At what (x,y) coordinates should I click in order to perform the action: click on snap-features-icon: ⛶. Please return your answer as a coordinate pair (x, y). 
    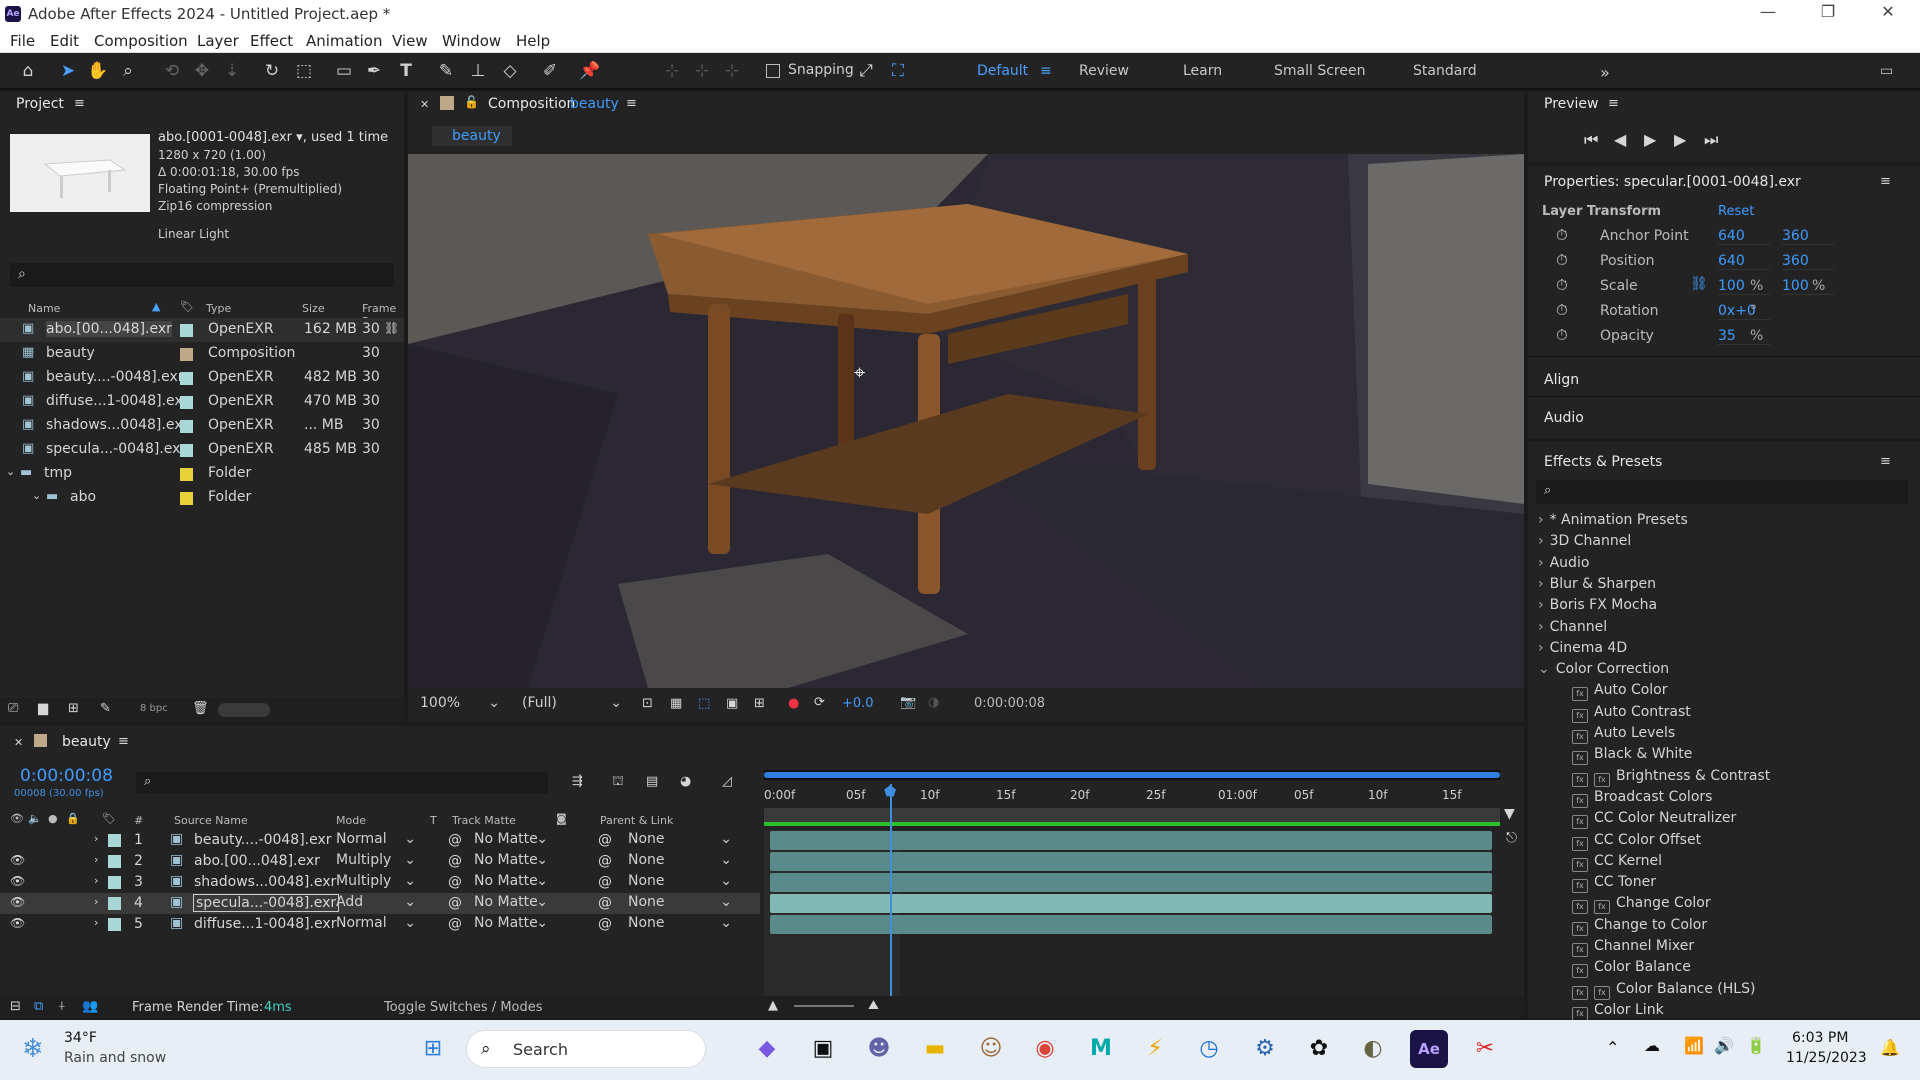
    Looking at the image, I should click on (898, 71).